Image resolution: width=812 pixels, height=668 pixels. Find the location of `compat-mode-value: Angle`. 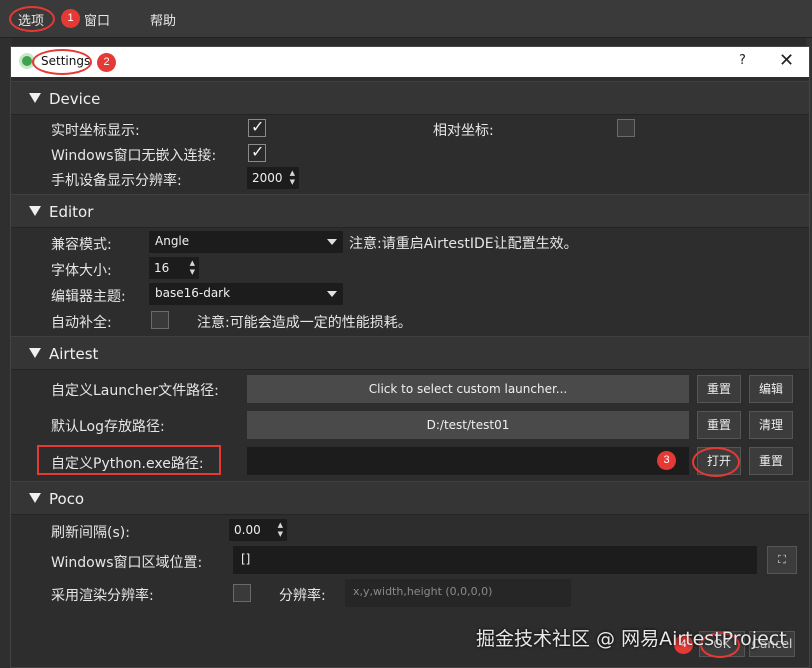

compat-mode-value: Angle is located at coordinates (172, 241).